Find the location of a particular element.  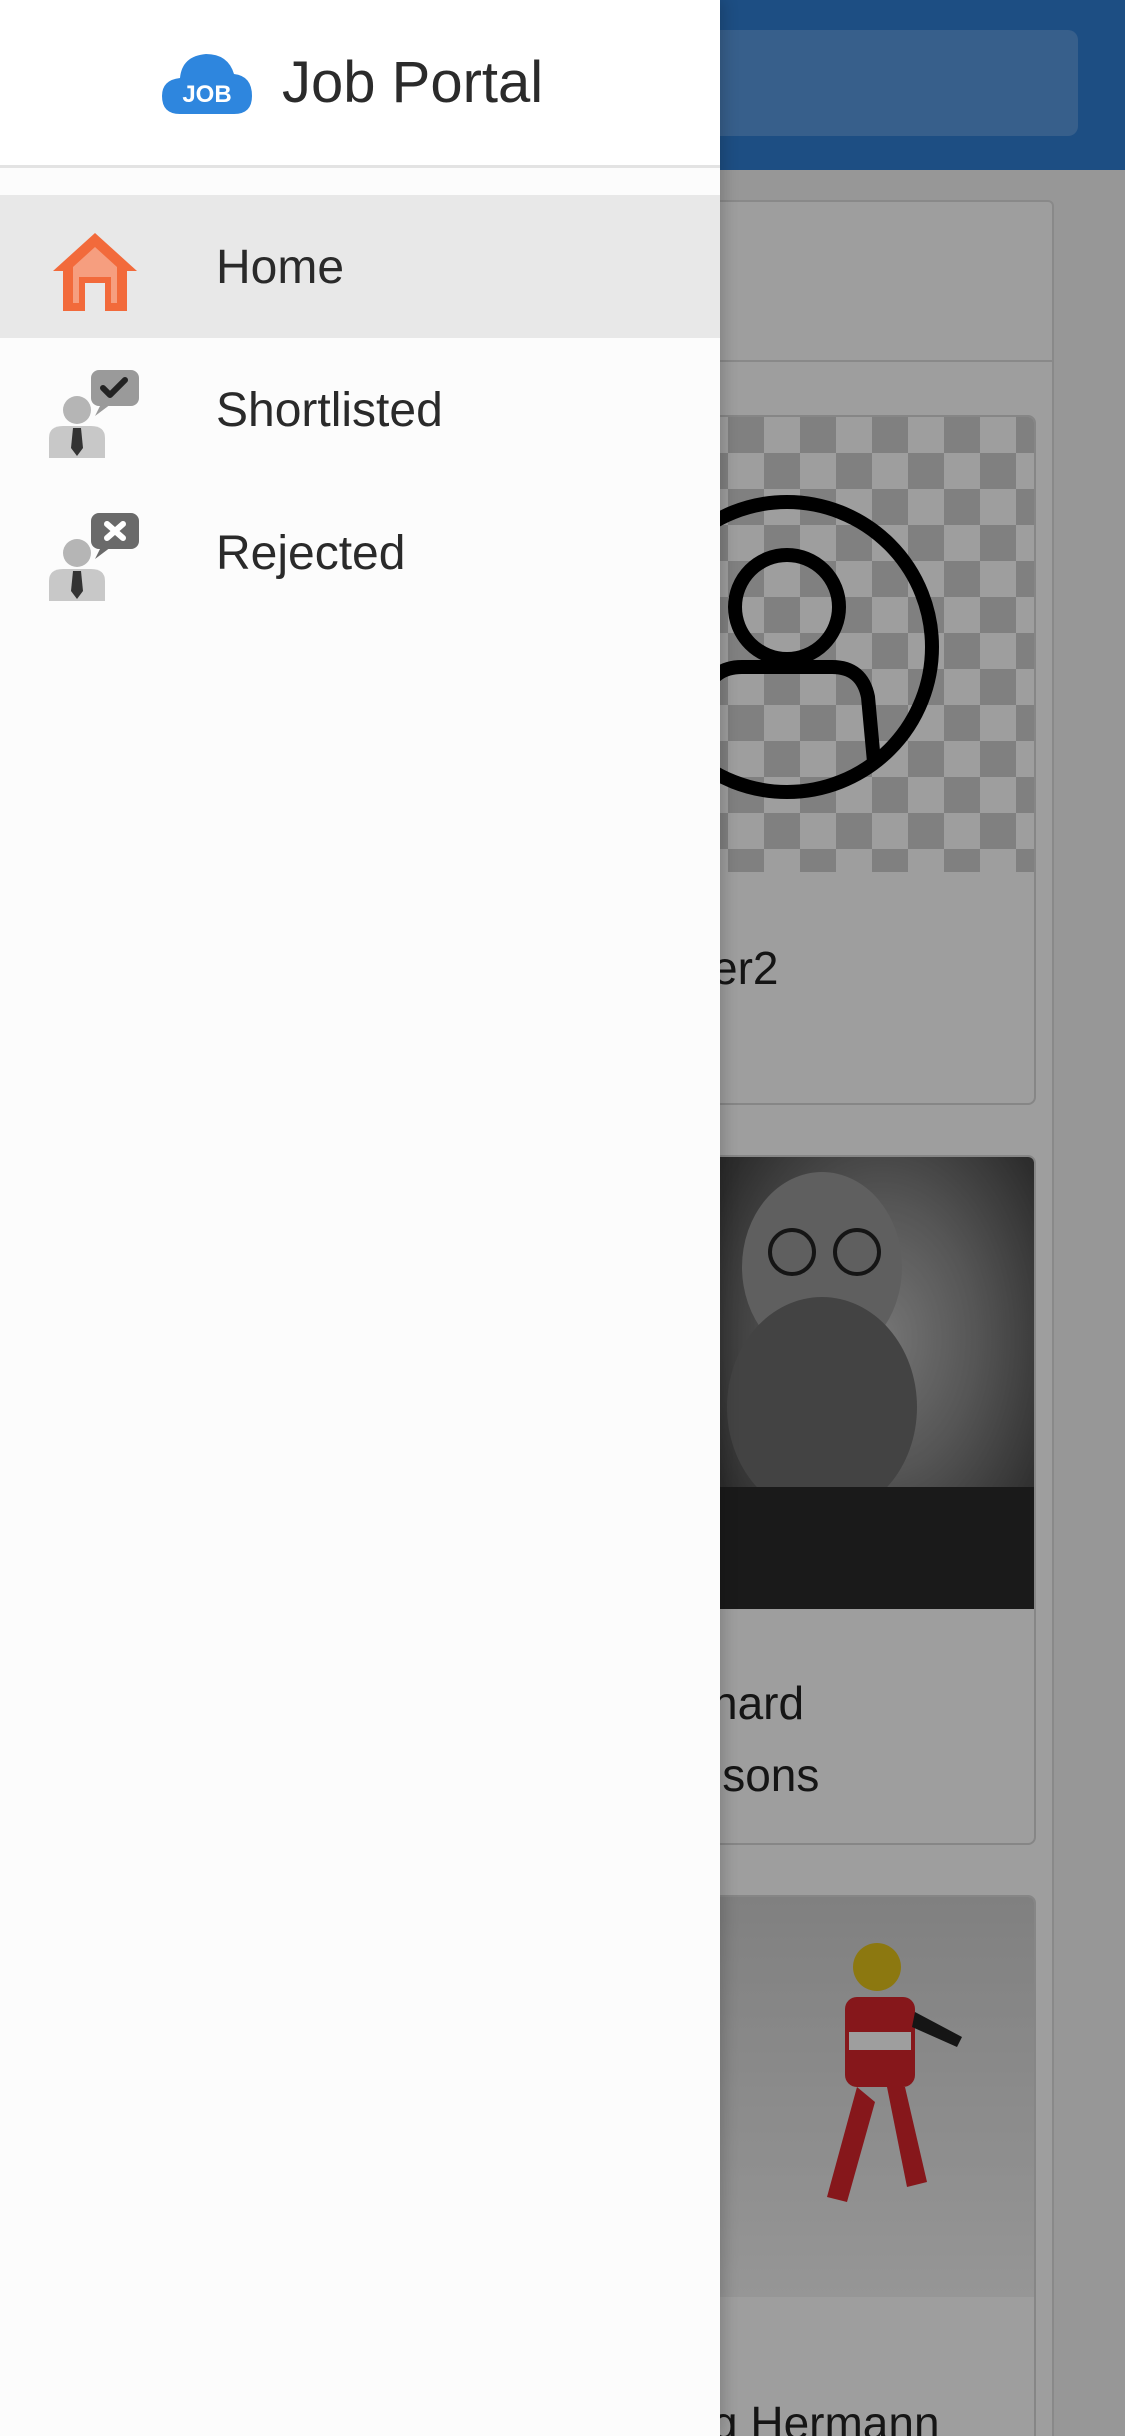

drawer-header: JOB Job Portal is located at coordinates (360, 84).